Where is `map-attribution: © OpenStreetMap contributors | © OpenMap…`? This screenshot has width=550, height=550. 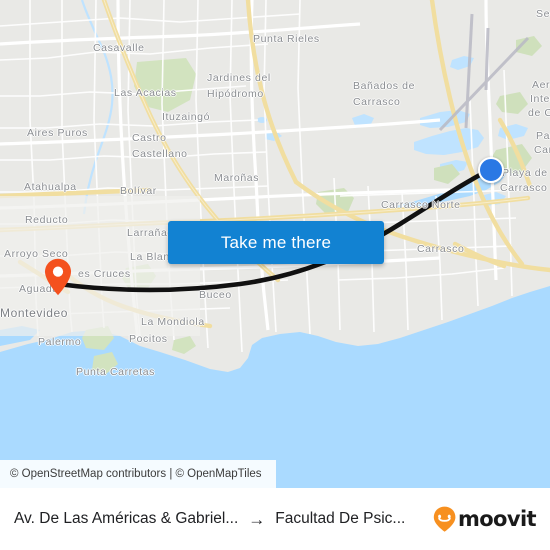 map-attribution: © OpenStreetMap contributors | © OpenMap… is located at coordinates (138, 474).